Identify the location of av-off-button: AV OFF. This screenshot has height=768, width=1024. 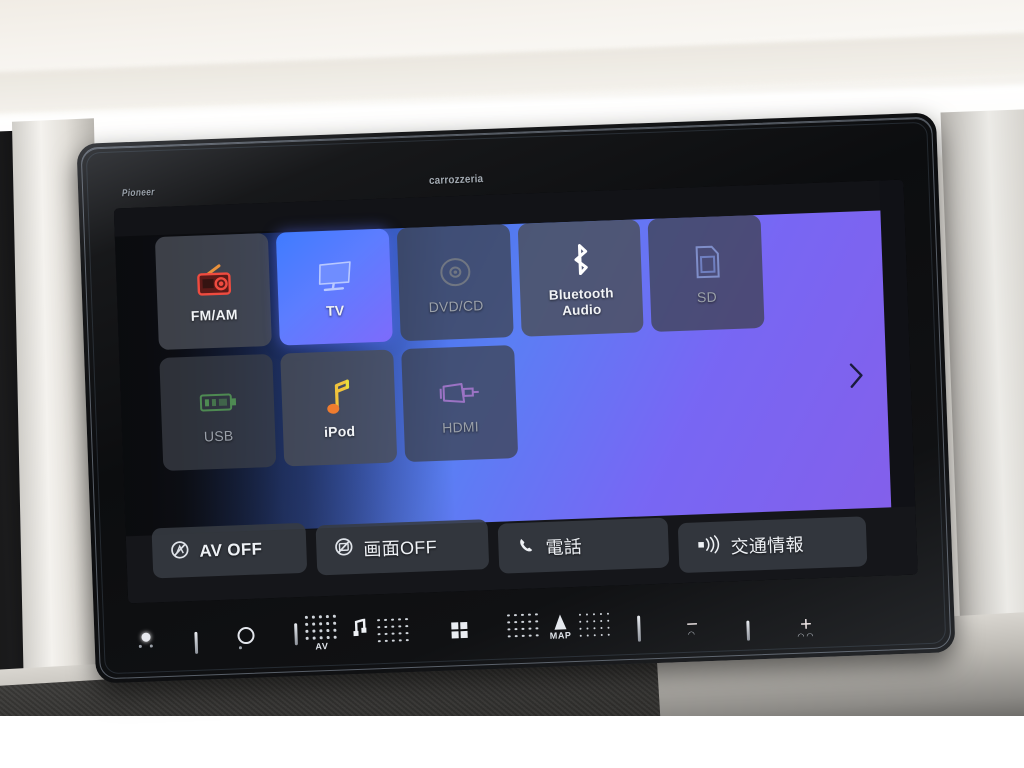
(229, 550).